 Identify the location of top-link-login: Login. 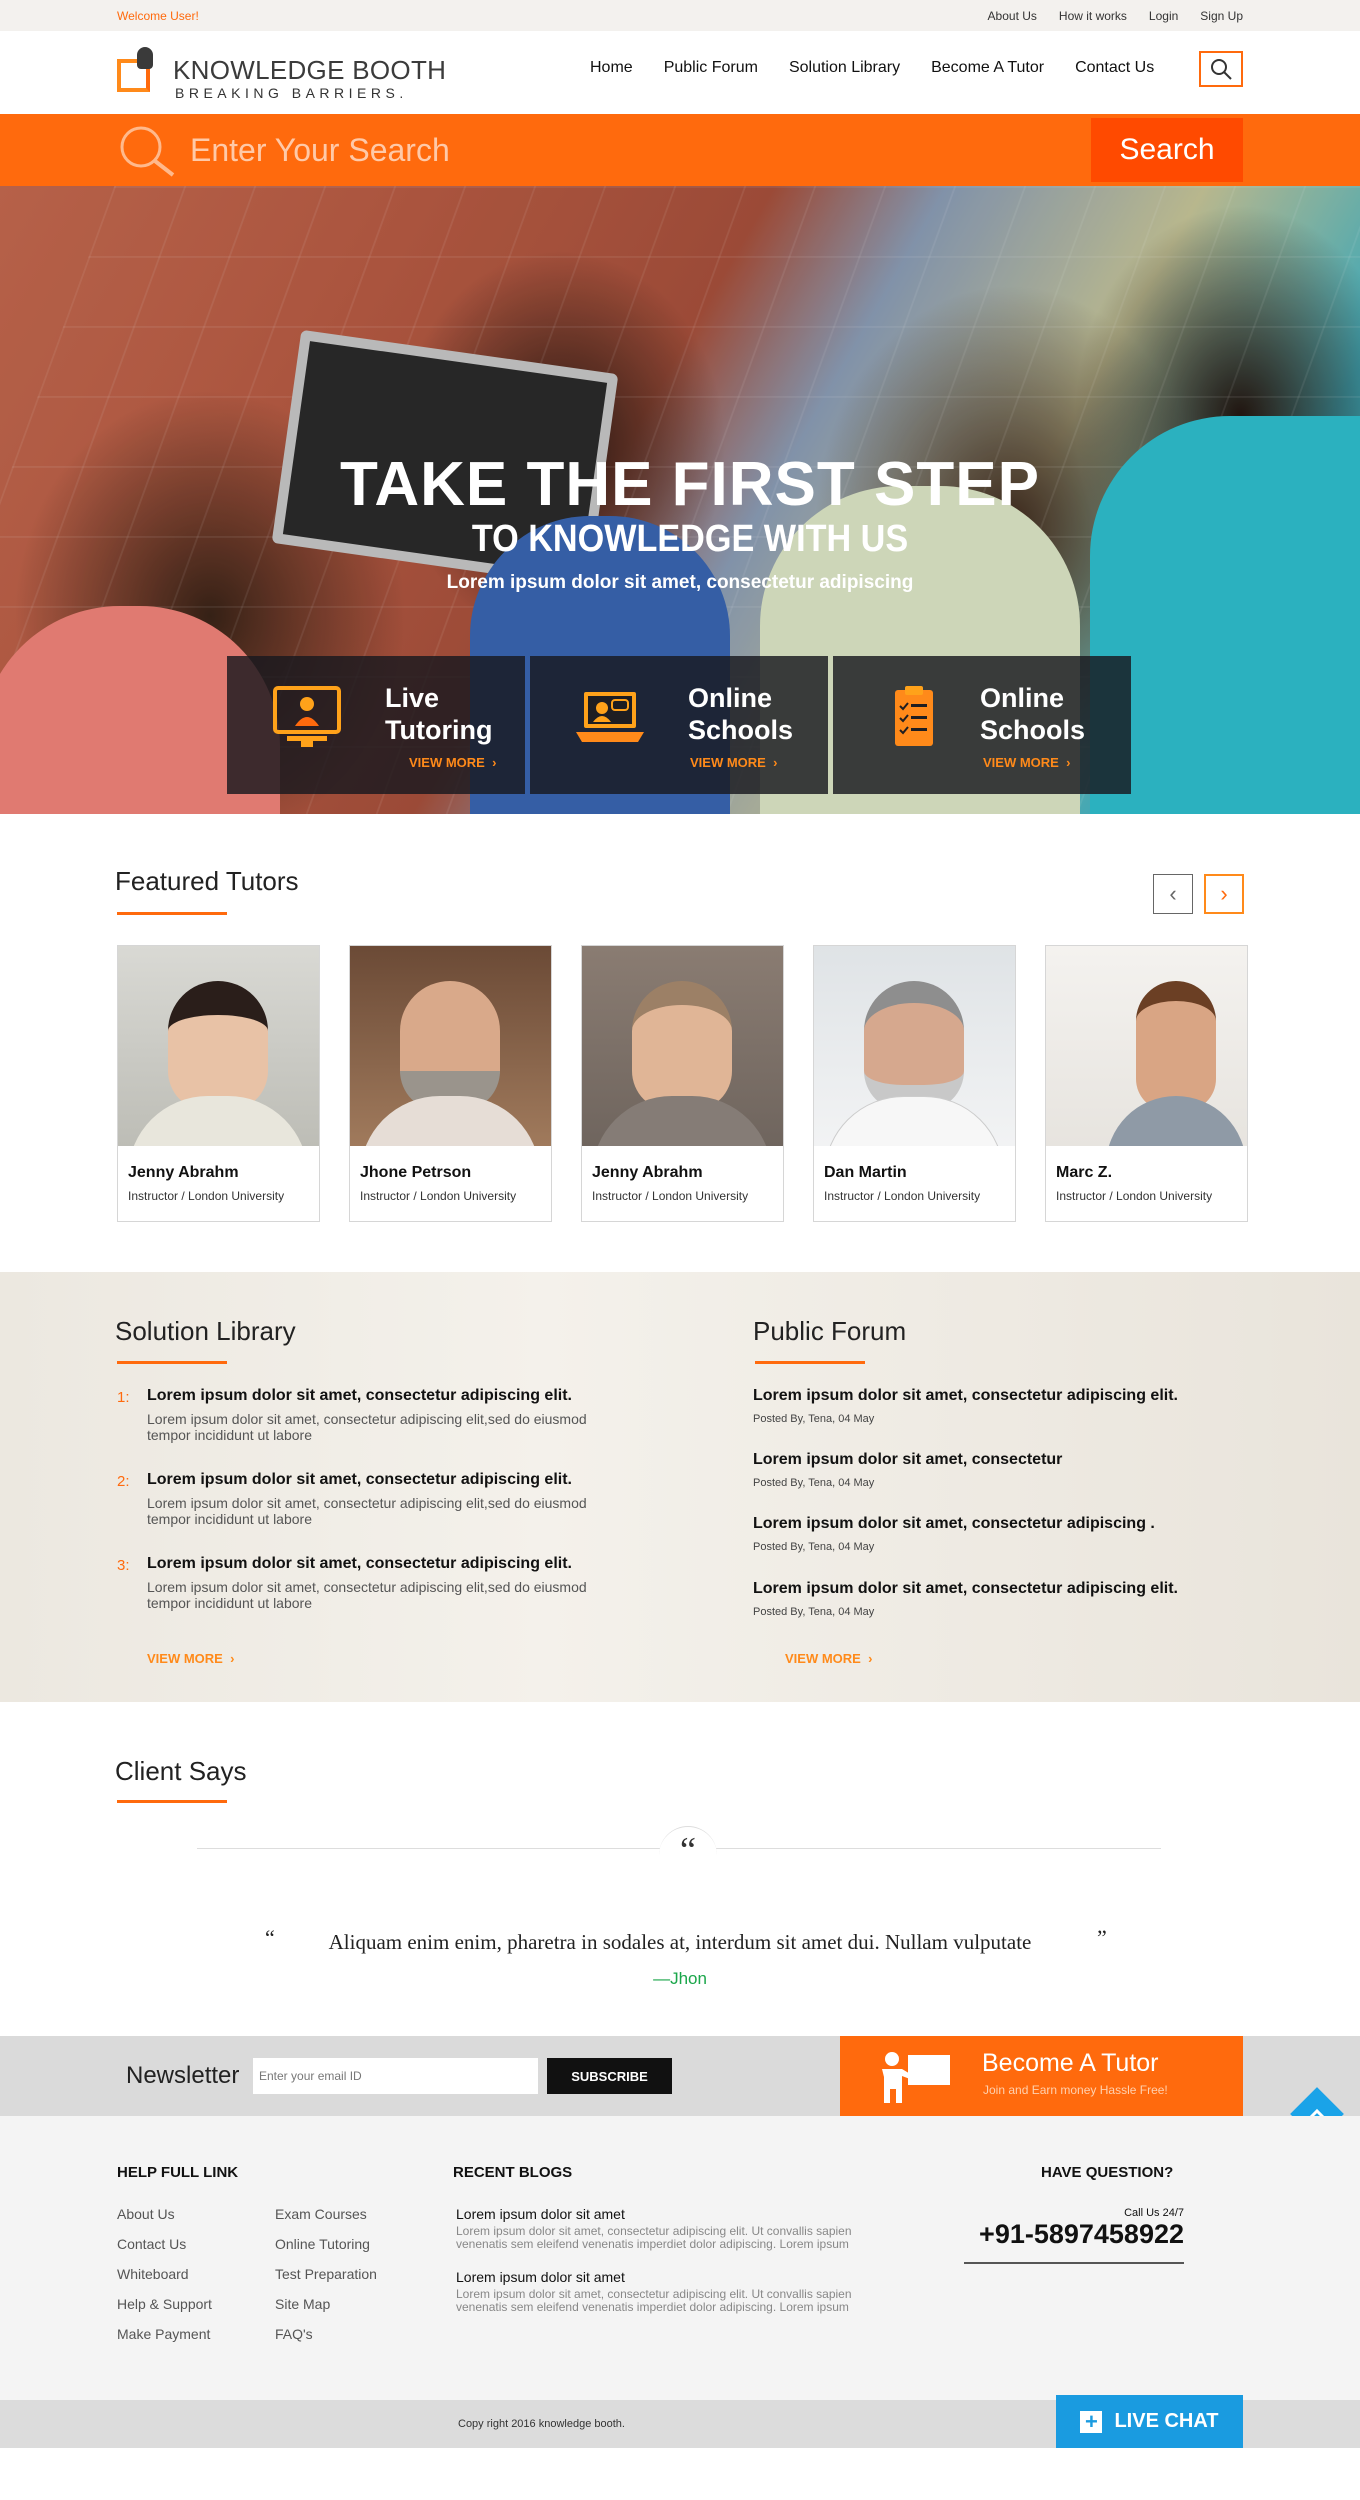
(1163, 16).